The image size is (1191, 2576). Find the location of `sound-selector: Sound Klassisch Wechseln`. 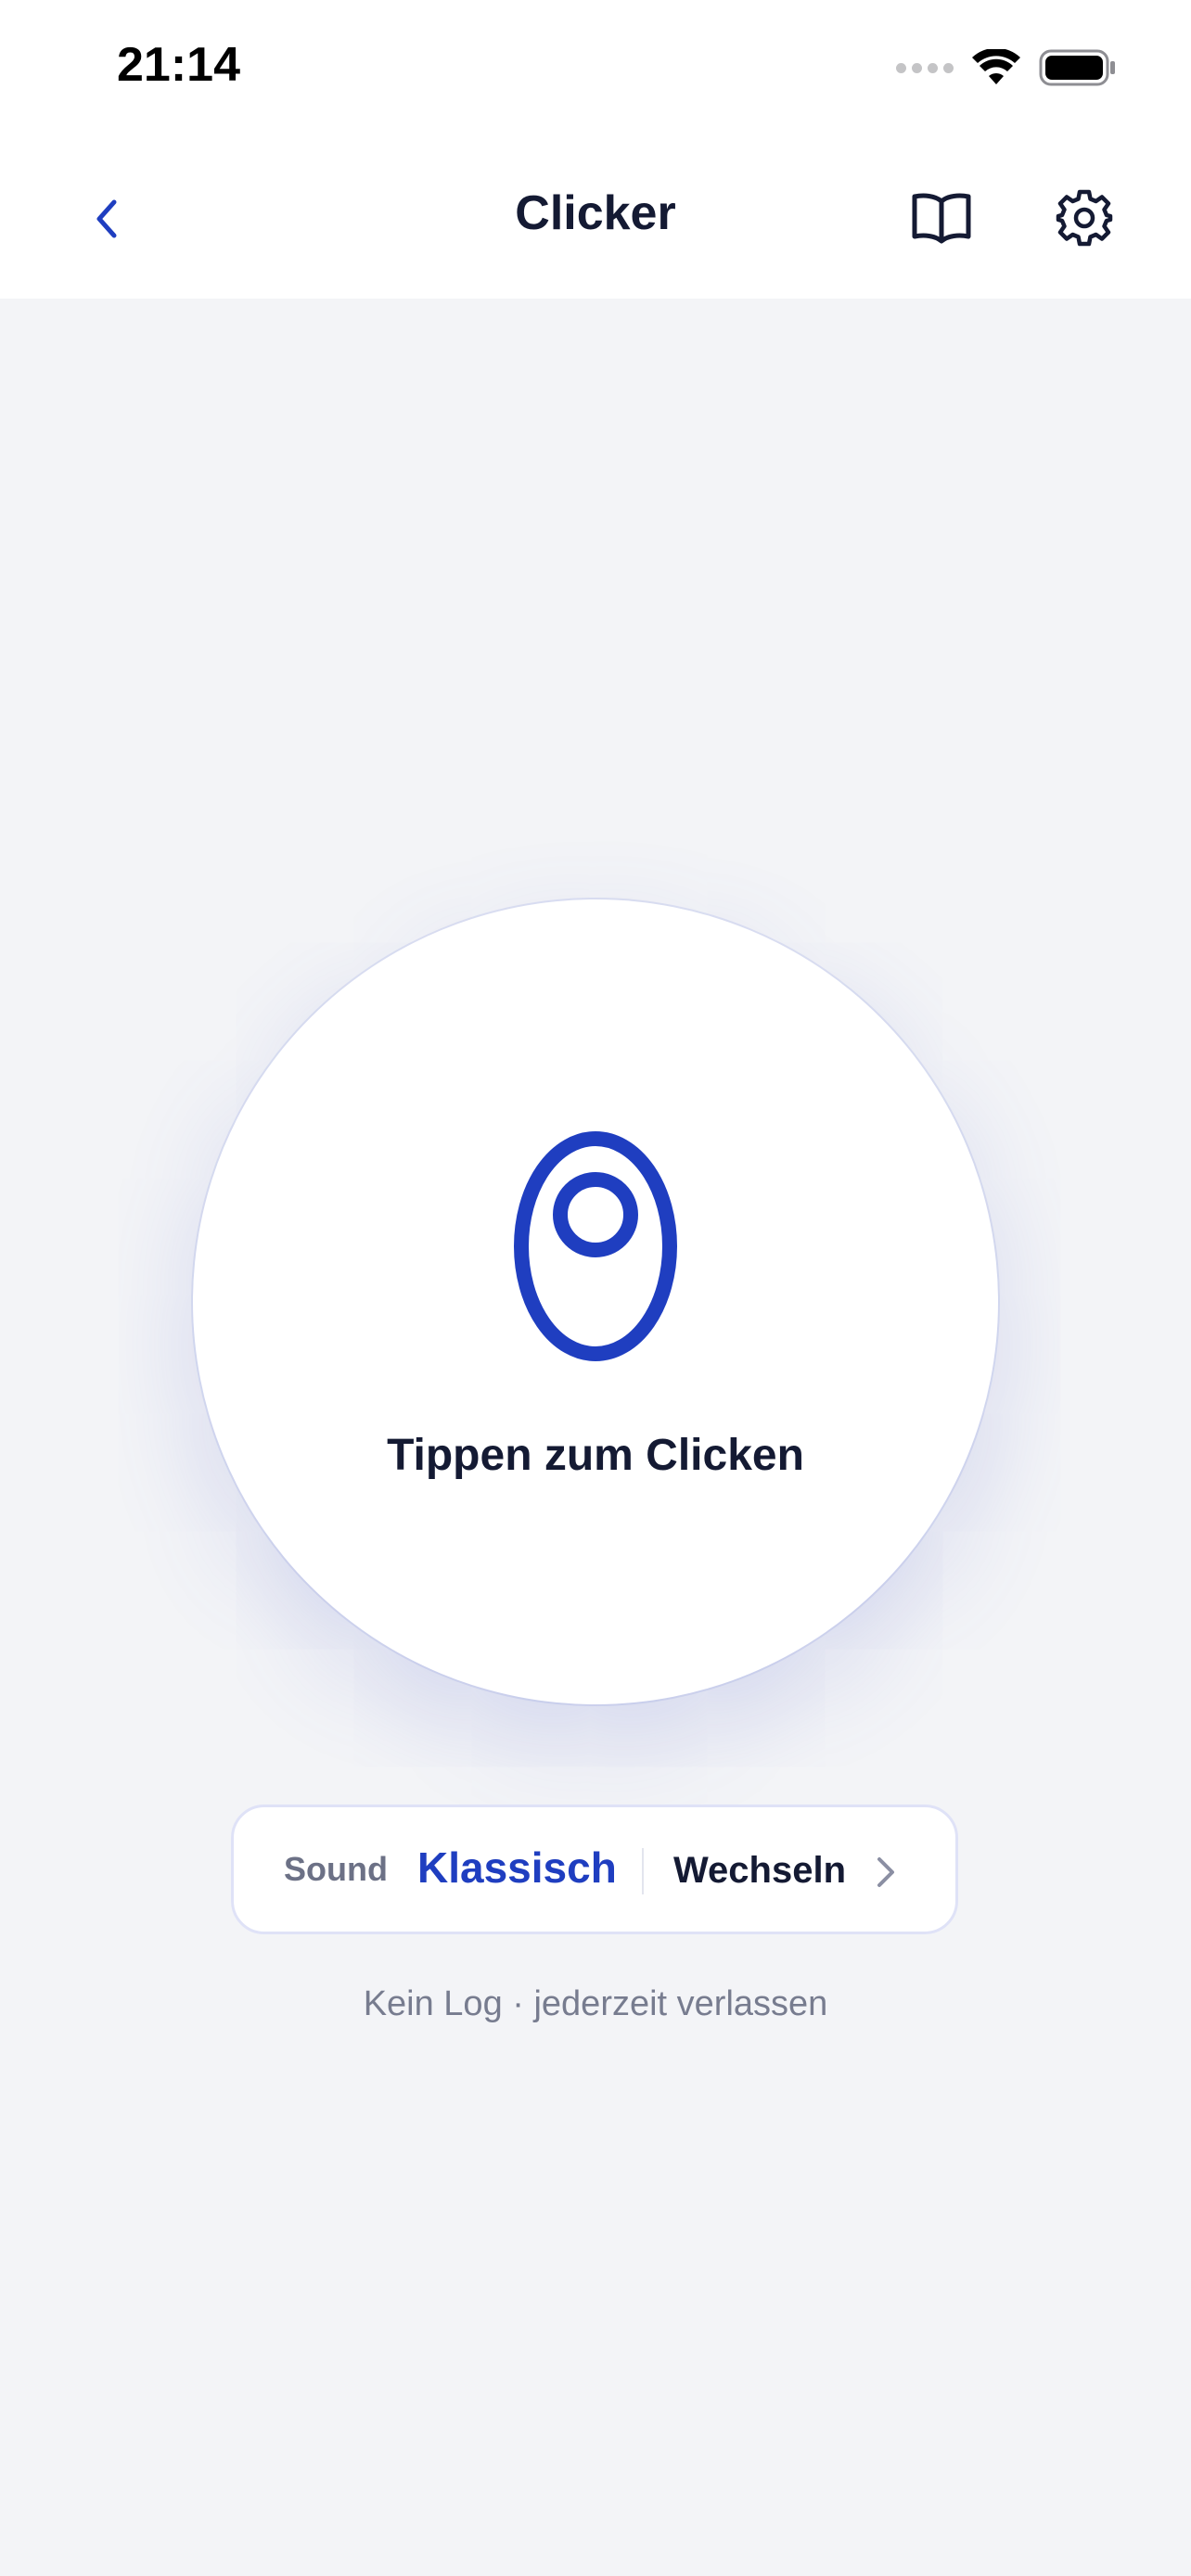

sound-selector: Sound Klassisch Wechseln is located at coordinates (594, 1869).